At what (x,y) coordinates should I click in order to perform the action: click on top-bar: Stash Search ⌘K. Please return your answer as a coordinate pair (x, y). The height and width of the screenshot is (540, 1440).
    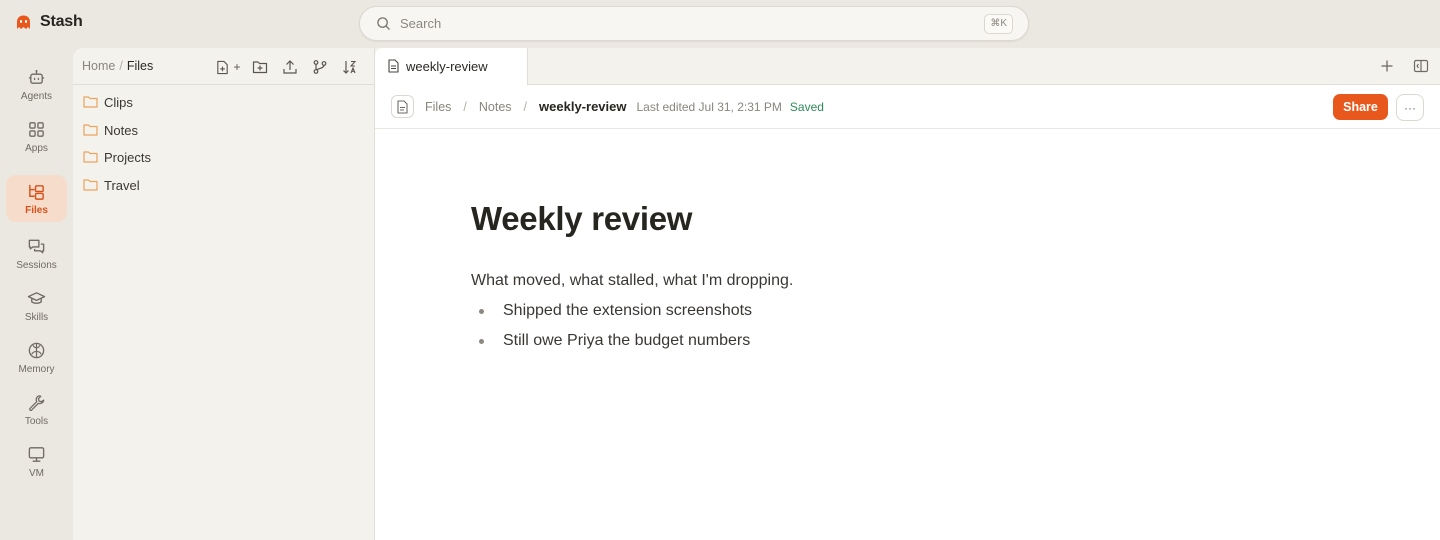
    Looking at the image, I should click on (720, 24).